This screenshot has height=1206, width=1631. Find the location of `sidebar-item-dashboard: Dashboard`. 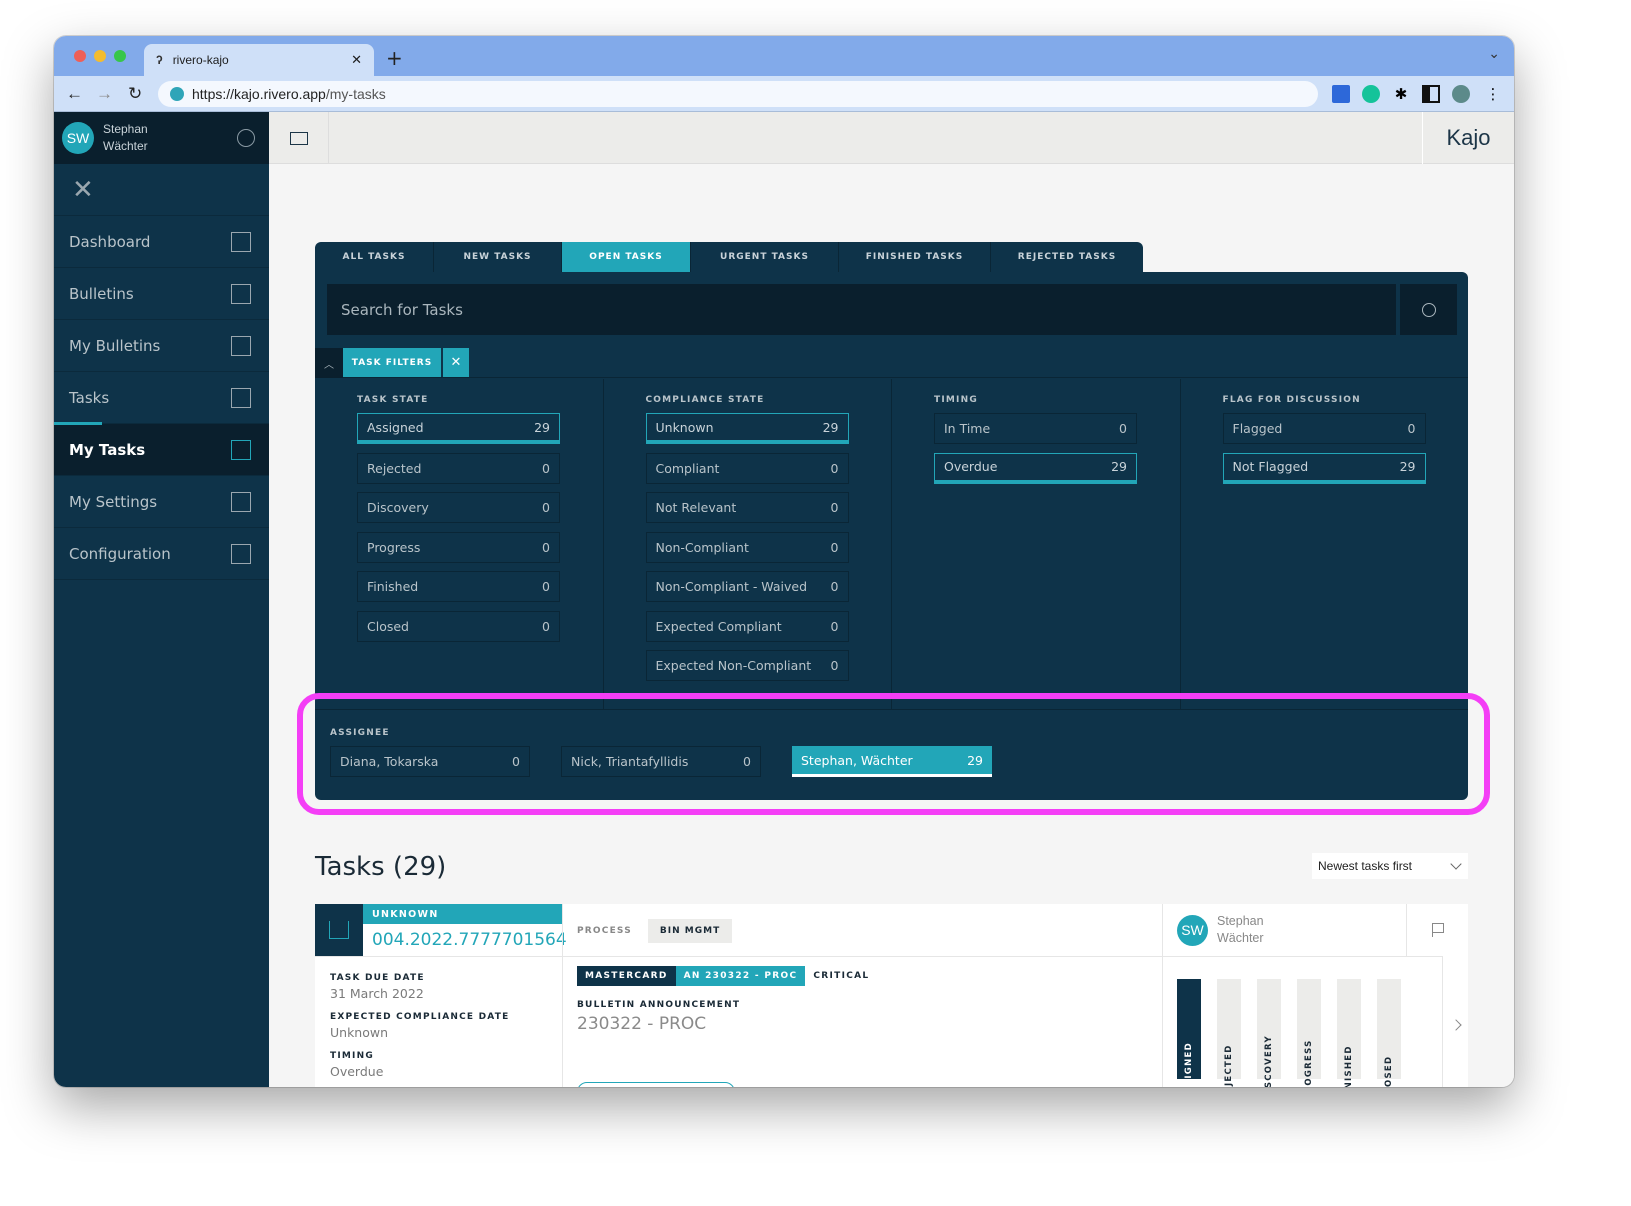

sidebar-item-dashboard: Dashboard is located at coordinates (161, 242).